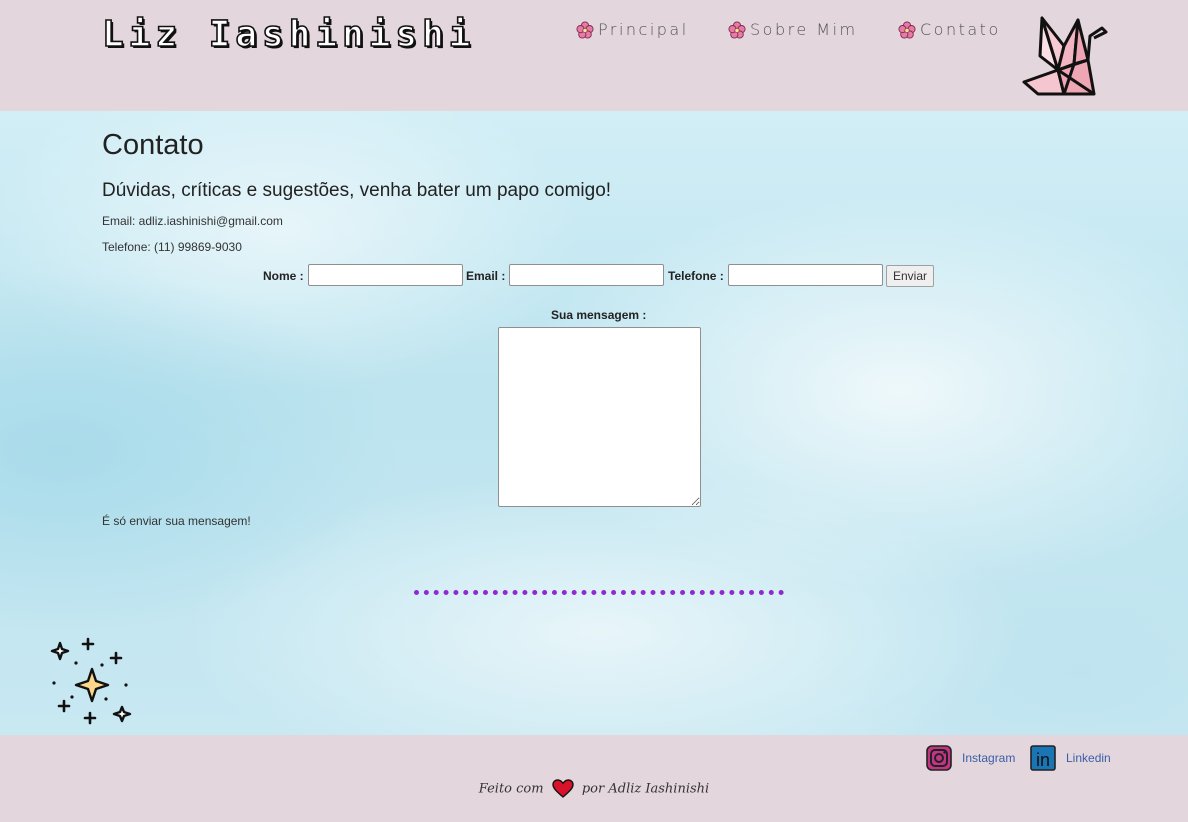 The height and width of the screenshot is (822, 1188). Describe the element at coordinates (599, 592) in the screenshot. I see `dotted-divider` at that location.